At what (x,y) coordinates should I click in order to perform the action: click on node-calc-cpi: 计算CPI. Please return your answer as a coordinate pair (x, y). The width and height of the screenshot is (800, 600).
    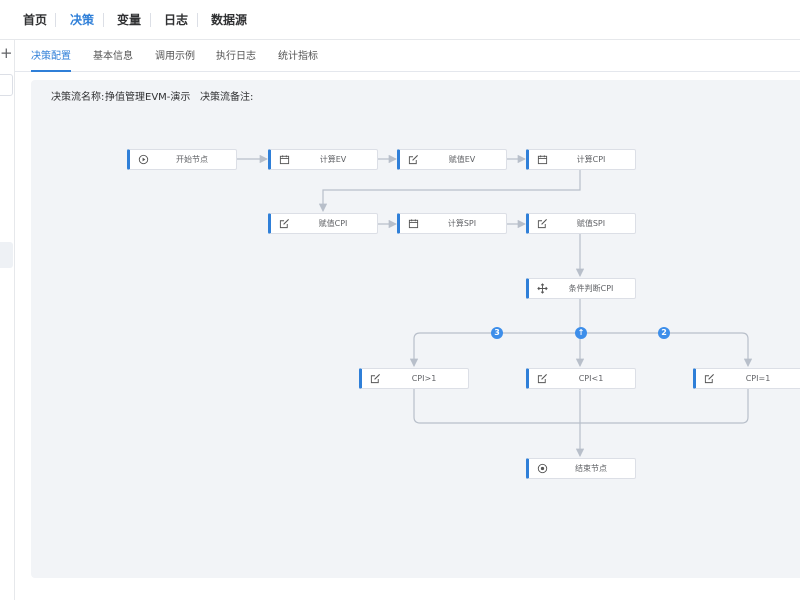
    Looking at the image, I should click on (581, 159).